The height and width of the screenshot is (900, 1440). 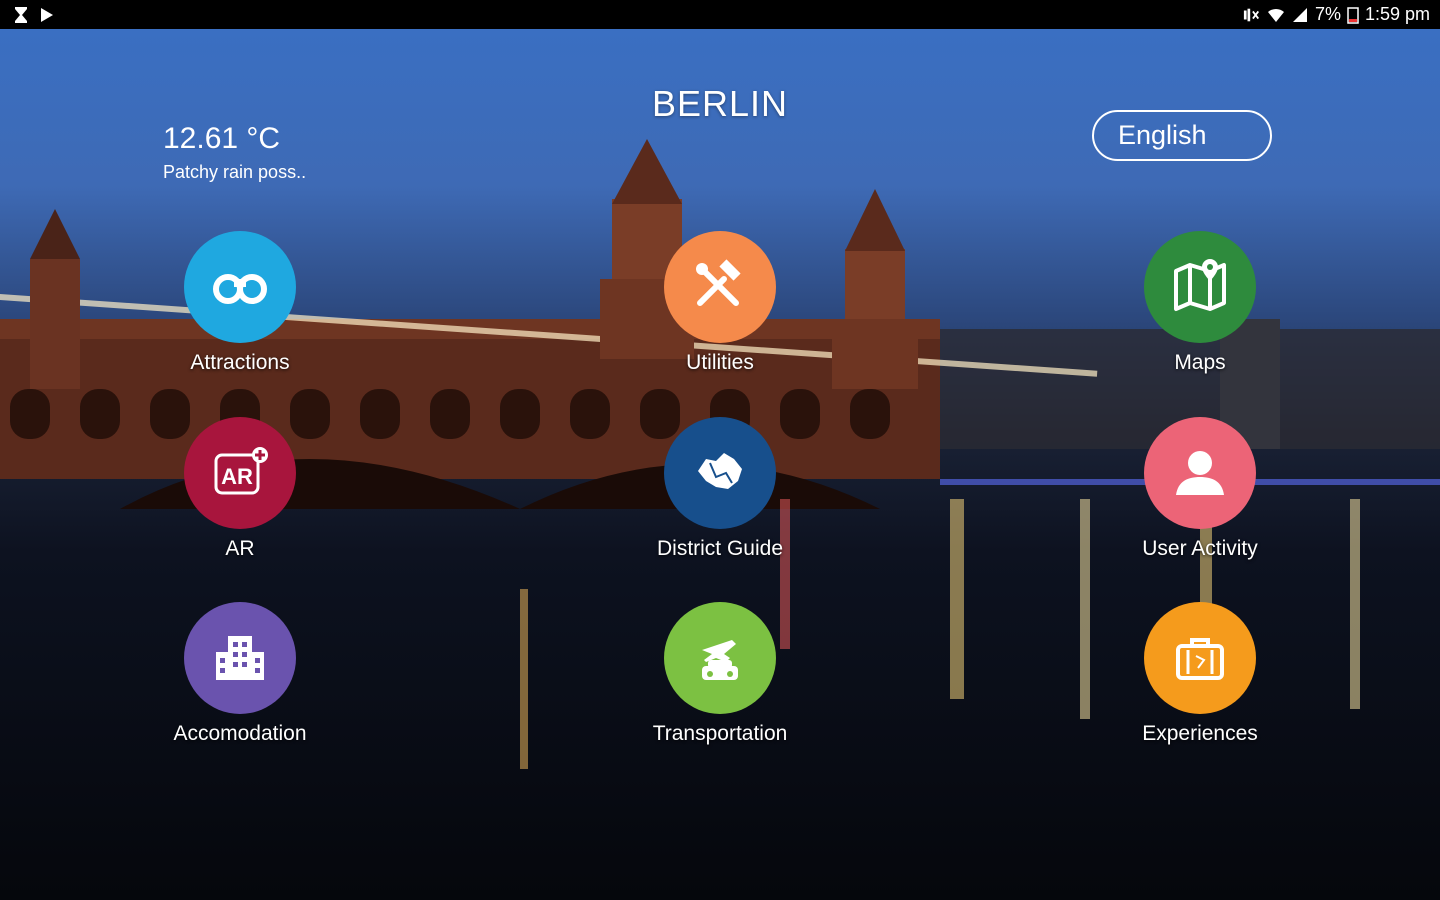 I want to click on district-map-icon, so click(x=720, y=471).